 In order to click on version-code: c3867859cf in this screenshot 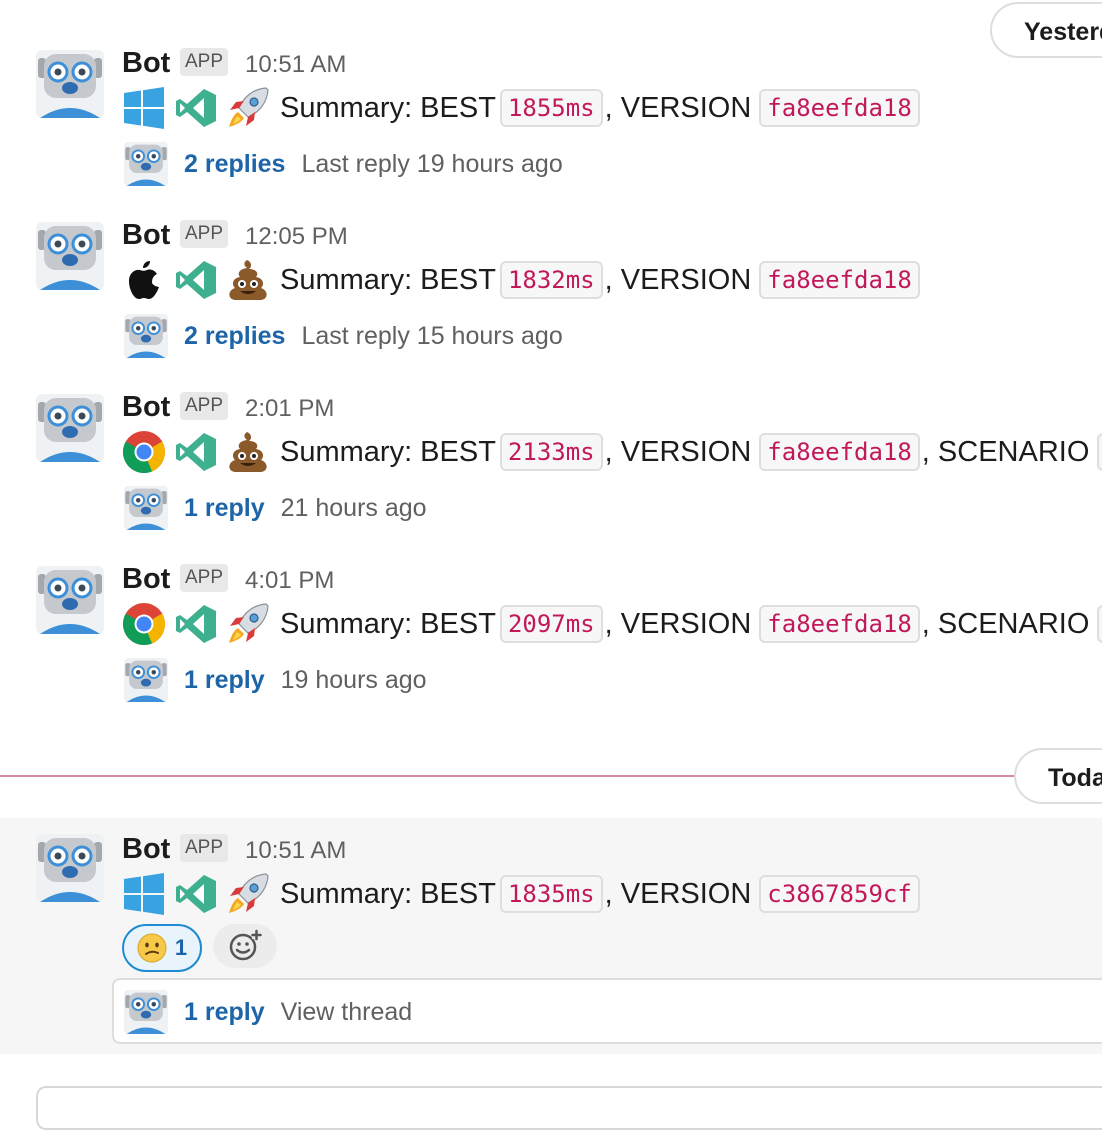, I will do `click(839, 894)`.